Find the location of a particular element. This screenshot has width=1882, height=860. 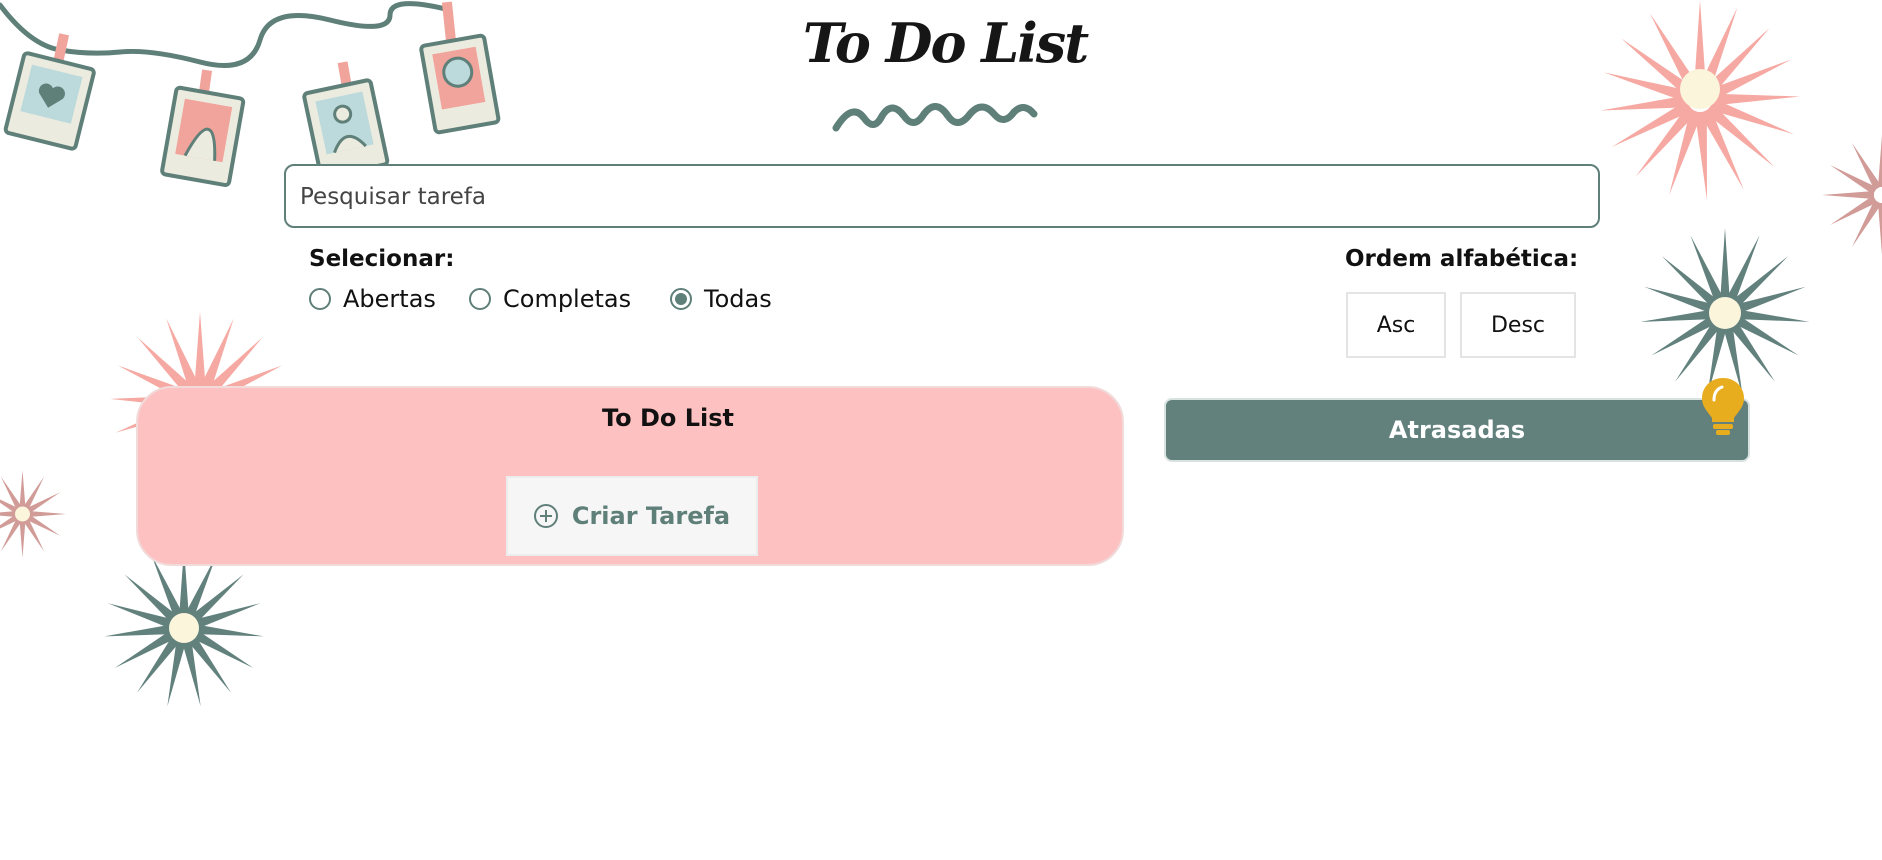

filter-option-label: Todas is located at coordinates (738, 299).